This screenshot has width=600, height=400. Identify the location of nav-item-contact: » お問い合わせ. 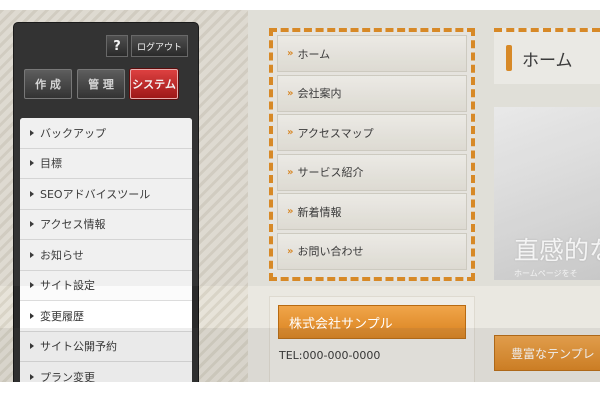
(372, 251).